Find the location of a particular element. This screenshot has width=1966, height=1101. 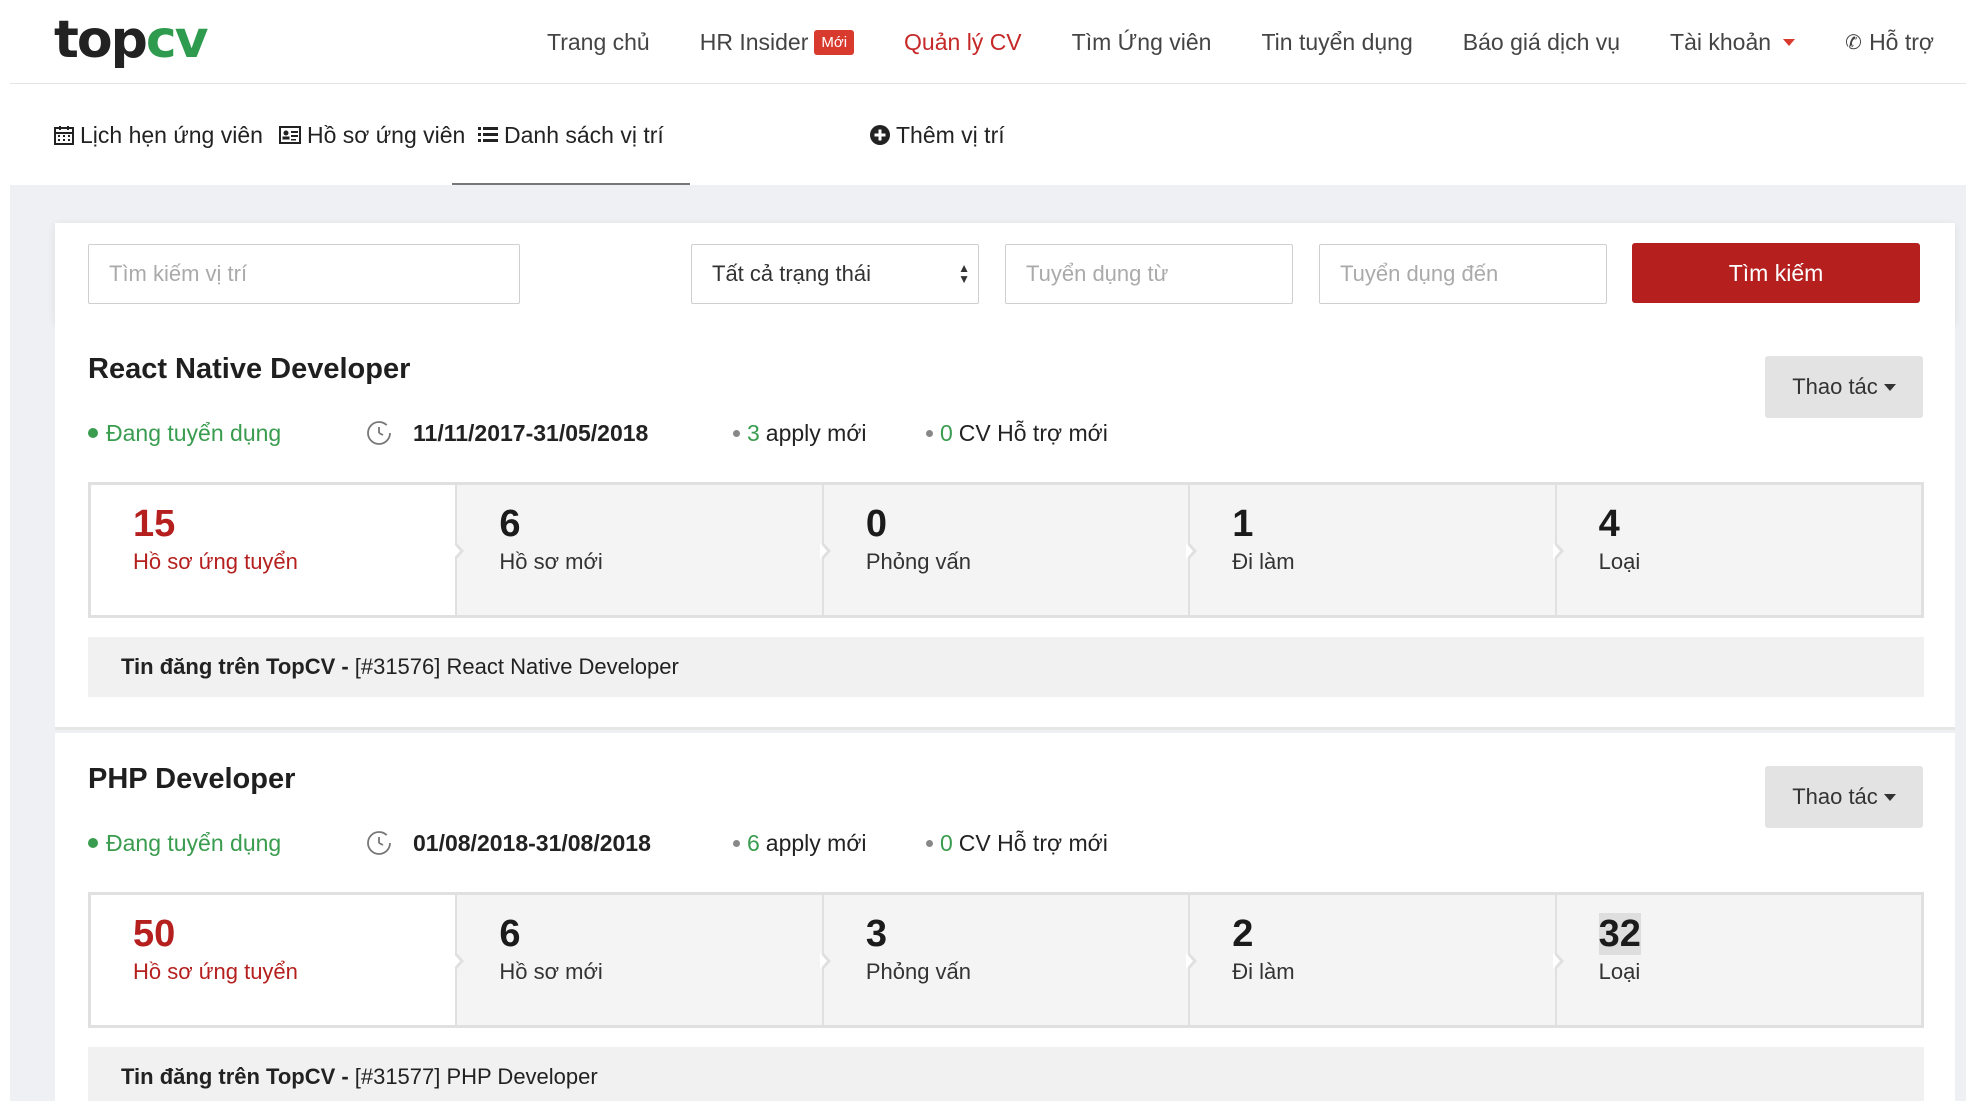

job-title: PHP Developer is located at coordinates (191, 779).